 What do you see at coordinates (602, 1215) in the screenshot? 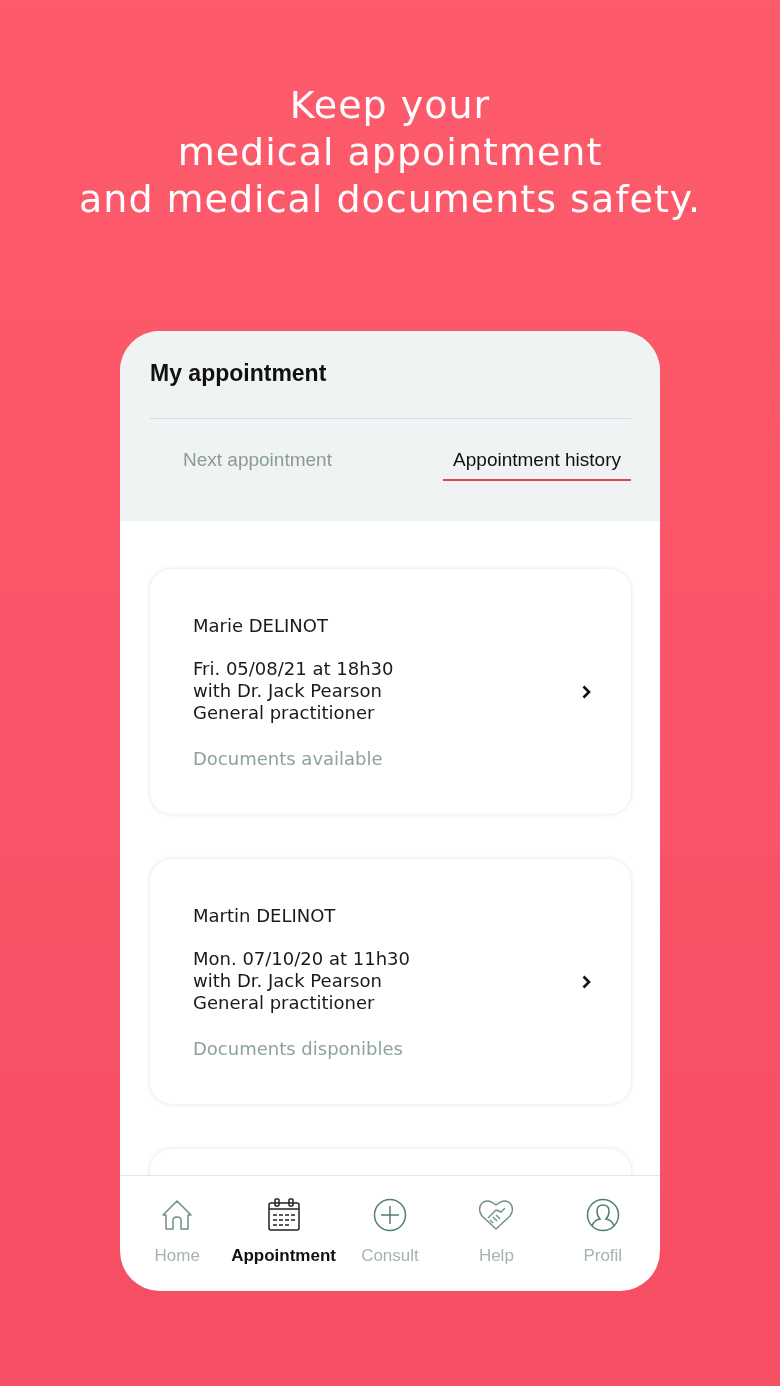
I see `user-icon` at bounding box center [602, 1215].